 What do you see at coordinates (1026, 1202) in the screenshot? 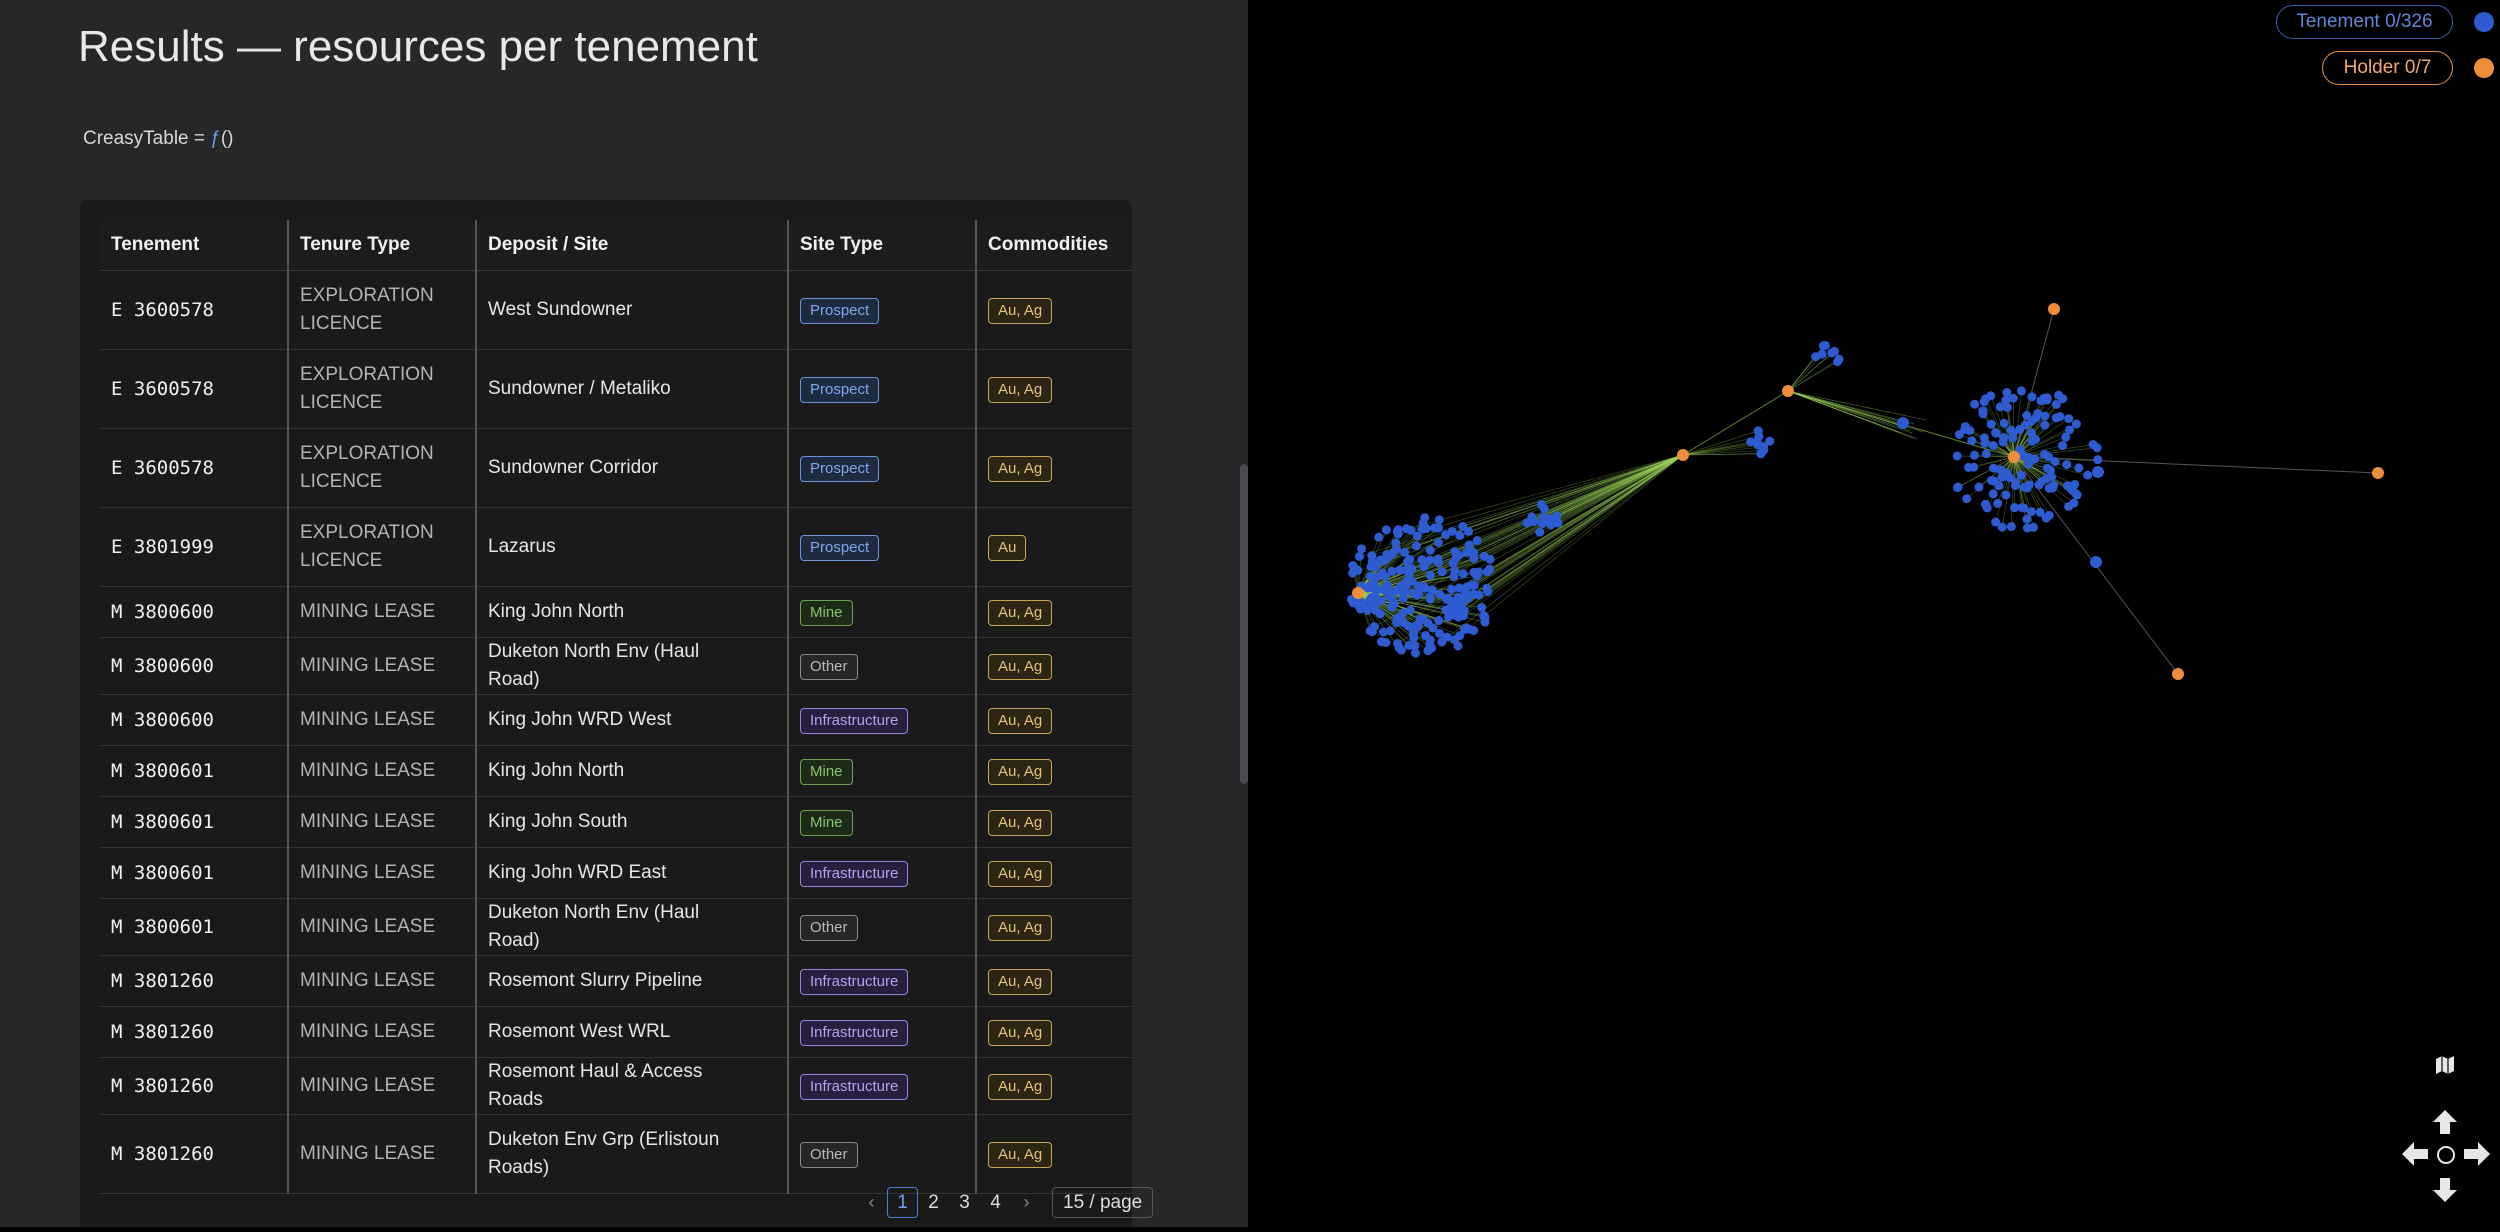
I see `next-page-button: ›` at bounding box center [1026, 1202].